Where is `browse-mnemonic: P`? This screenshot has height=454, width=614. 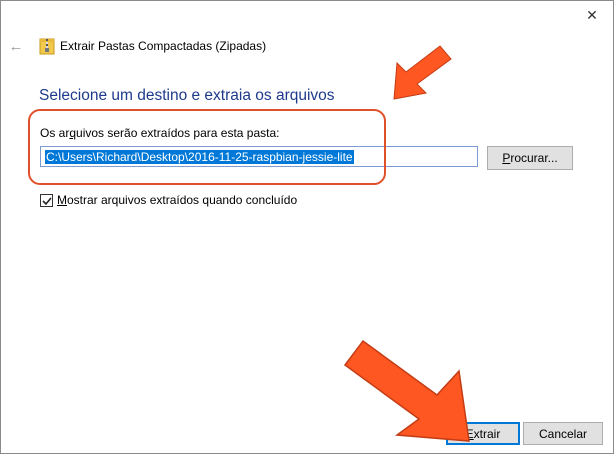
browse-mnemonic: P is located at coordinates (506, 158).